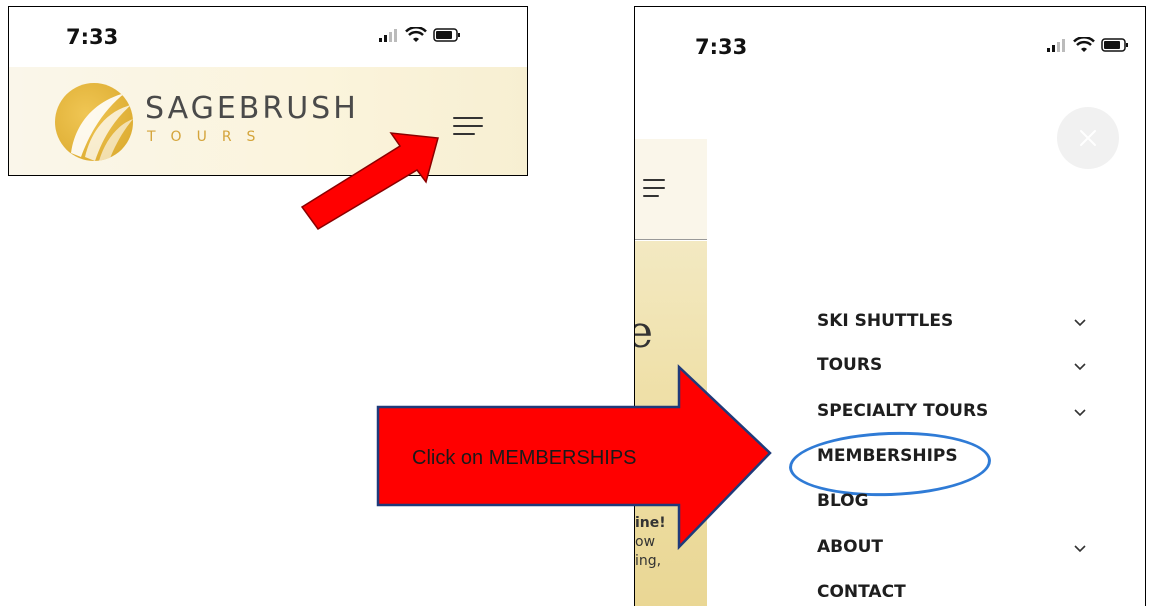 The width and height of the screenshot is (1154, 606). Describe the element at coordinates (843, 501) in the screenshot. I see `menu-item-blog: BLOG` at that location.